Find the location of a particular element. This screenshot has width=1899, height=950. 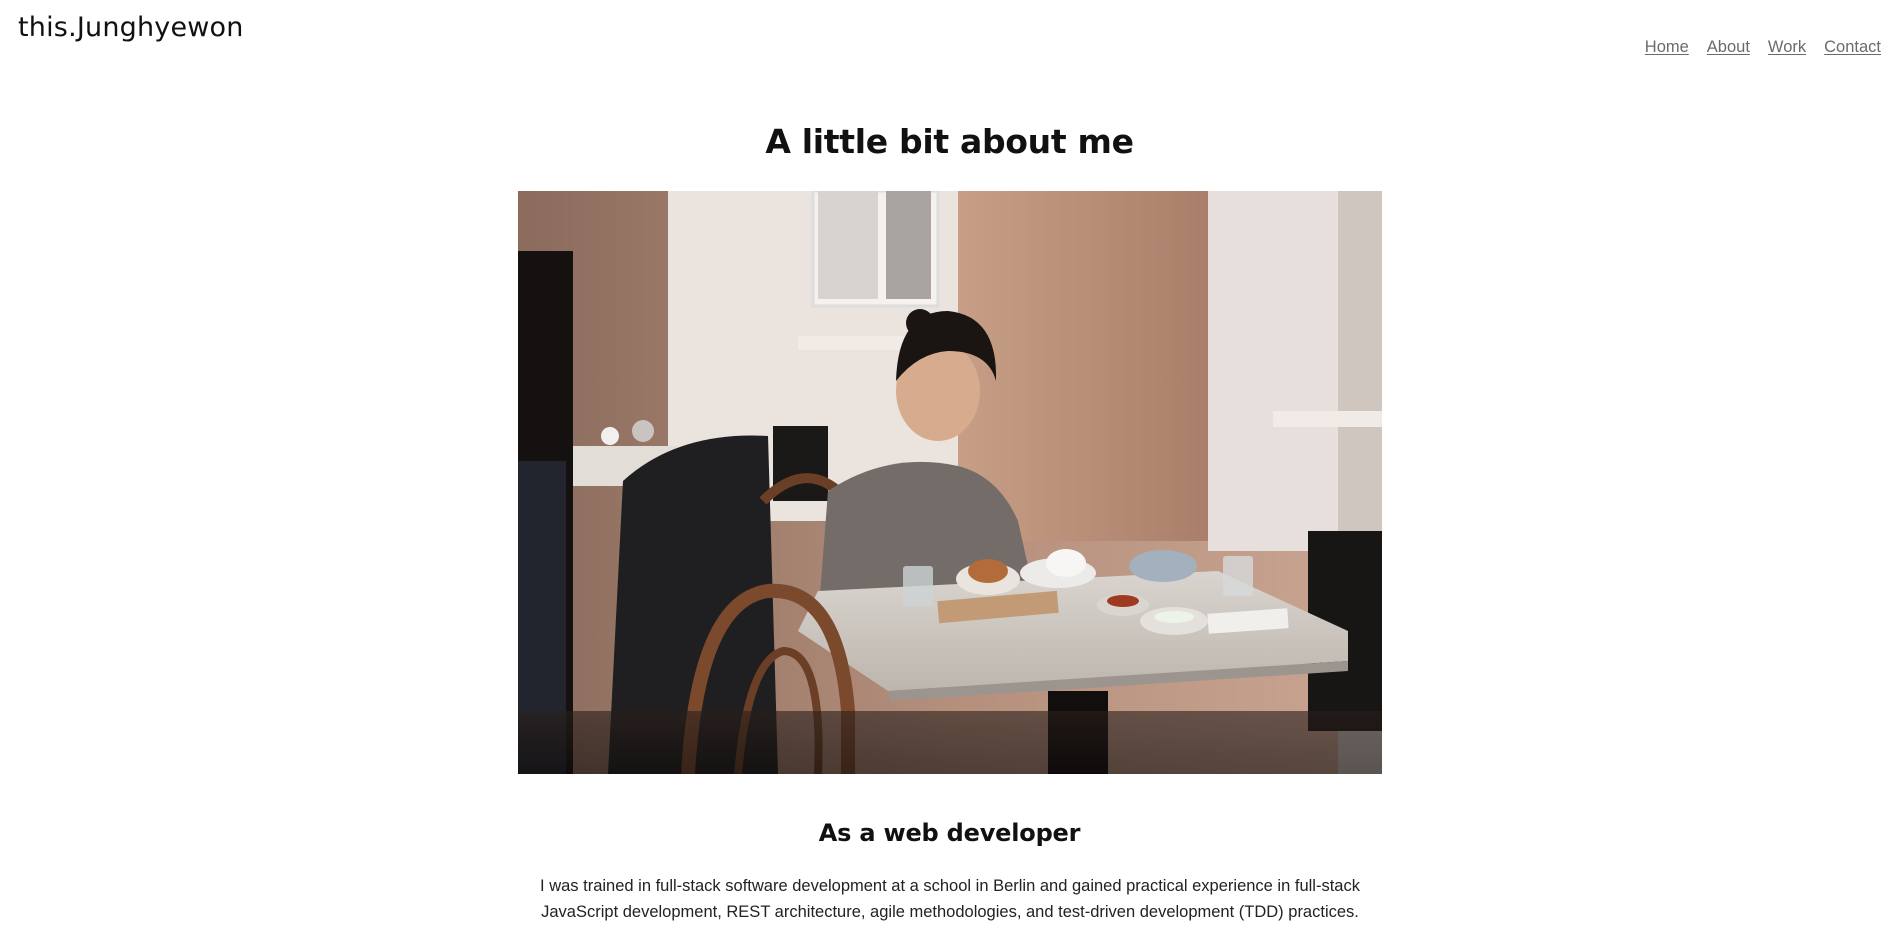

site-header: this.Junghyewon Home About Work Contact is located at coordinates (949, 40).